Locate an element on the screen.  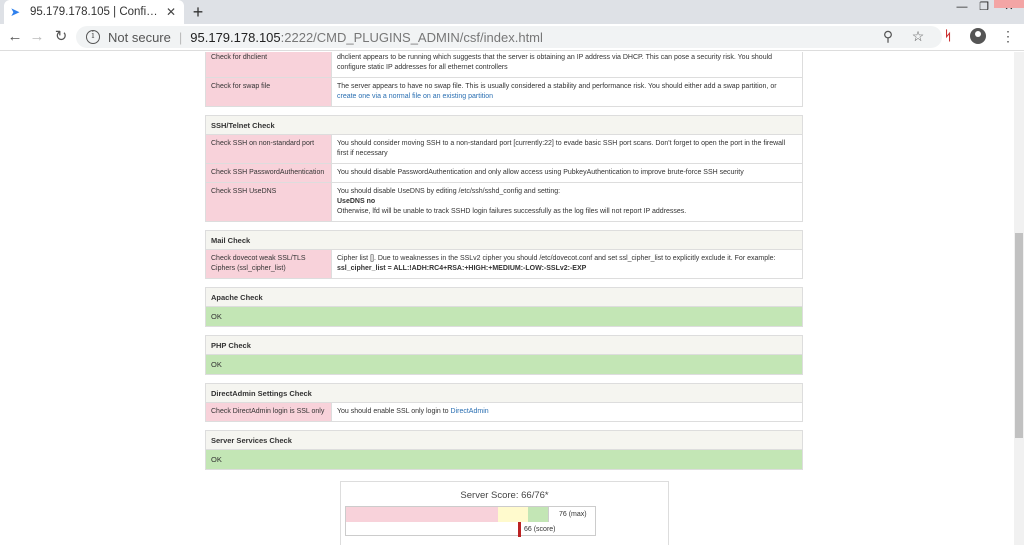
server-score-panel: Server Score: 66/76* 76 (max) 66 (score) is located at coordinates (504, 513).